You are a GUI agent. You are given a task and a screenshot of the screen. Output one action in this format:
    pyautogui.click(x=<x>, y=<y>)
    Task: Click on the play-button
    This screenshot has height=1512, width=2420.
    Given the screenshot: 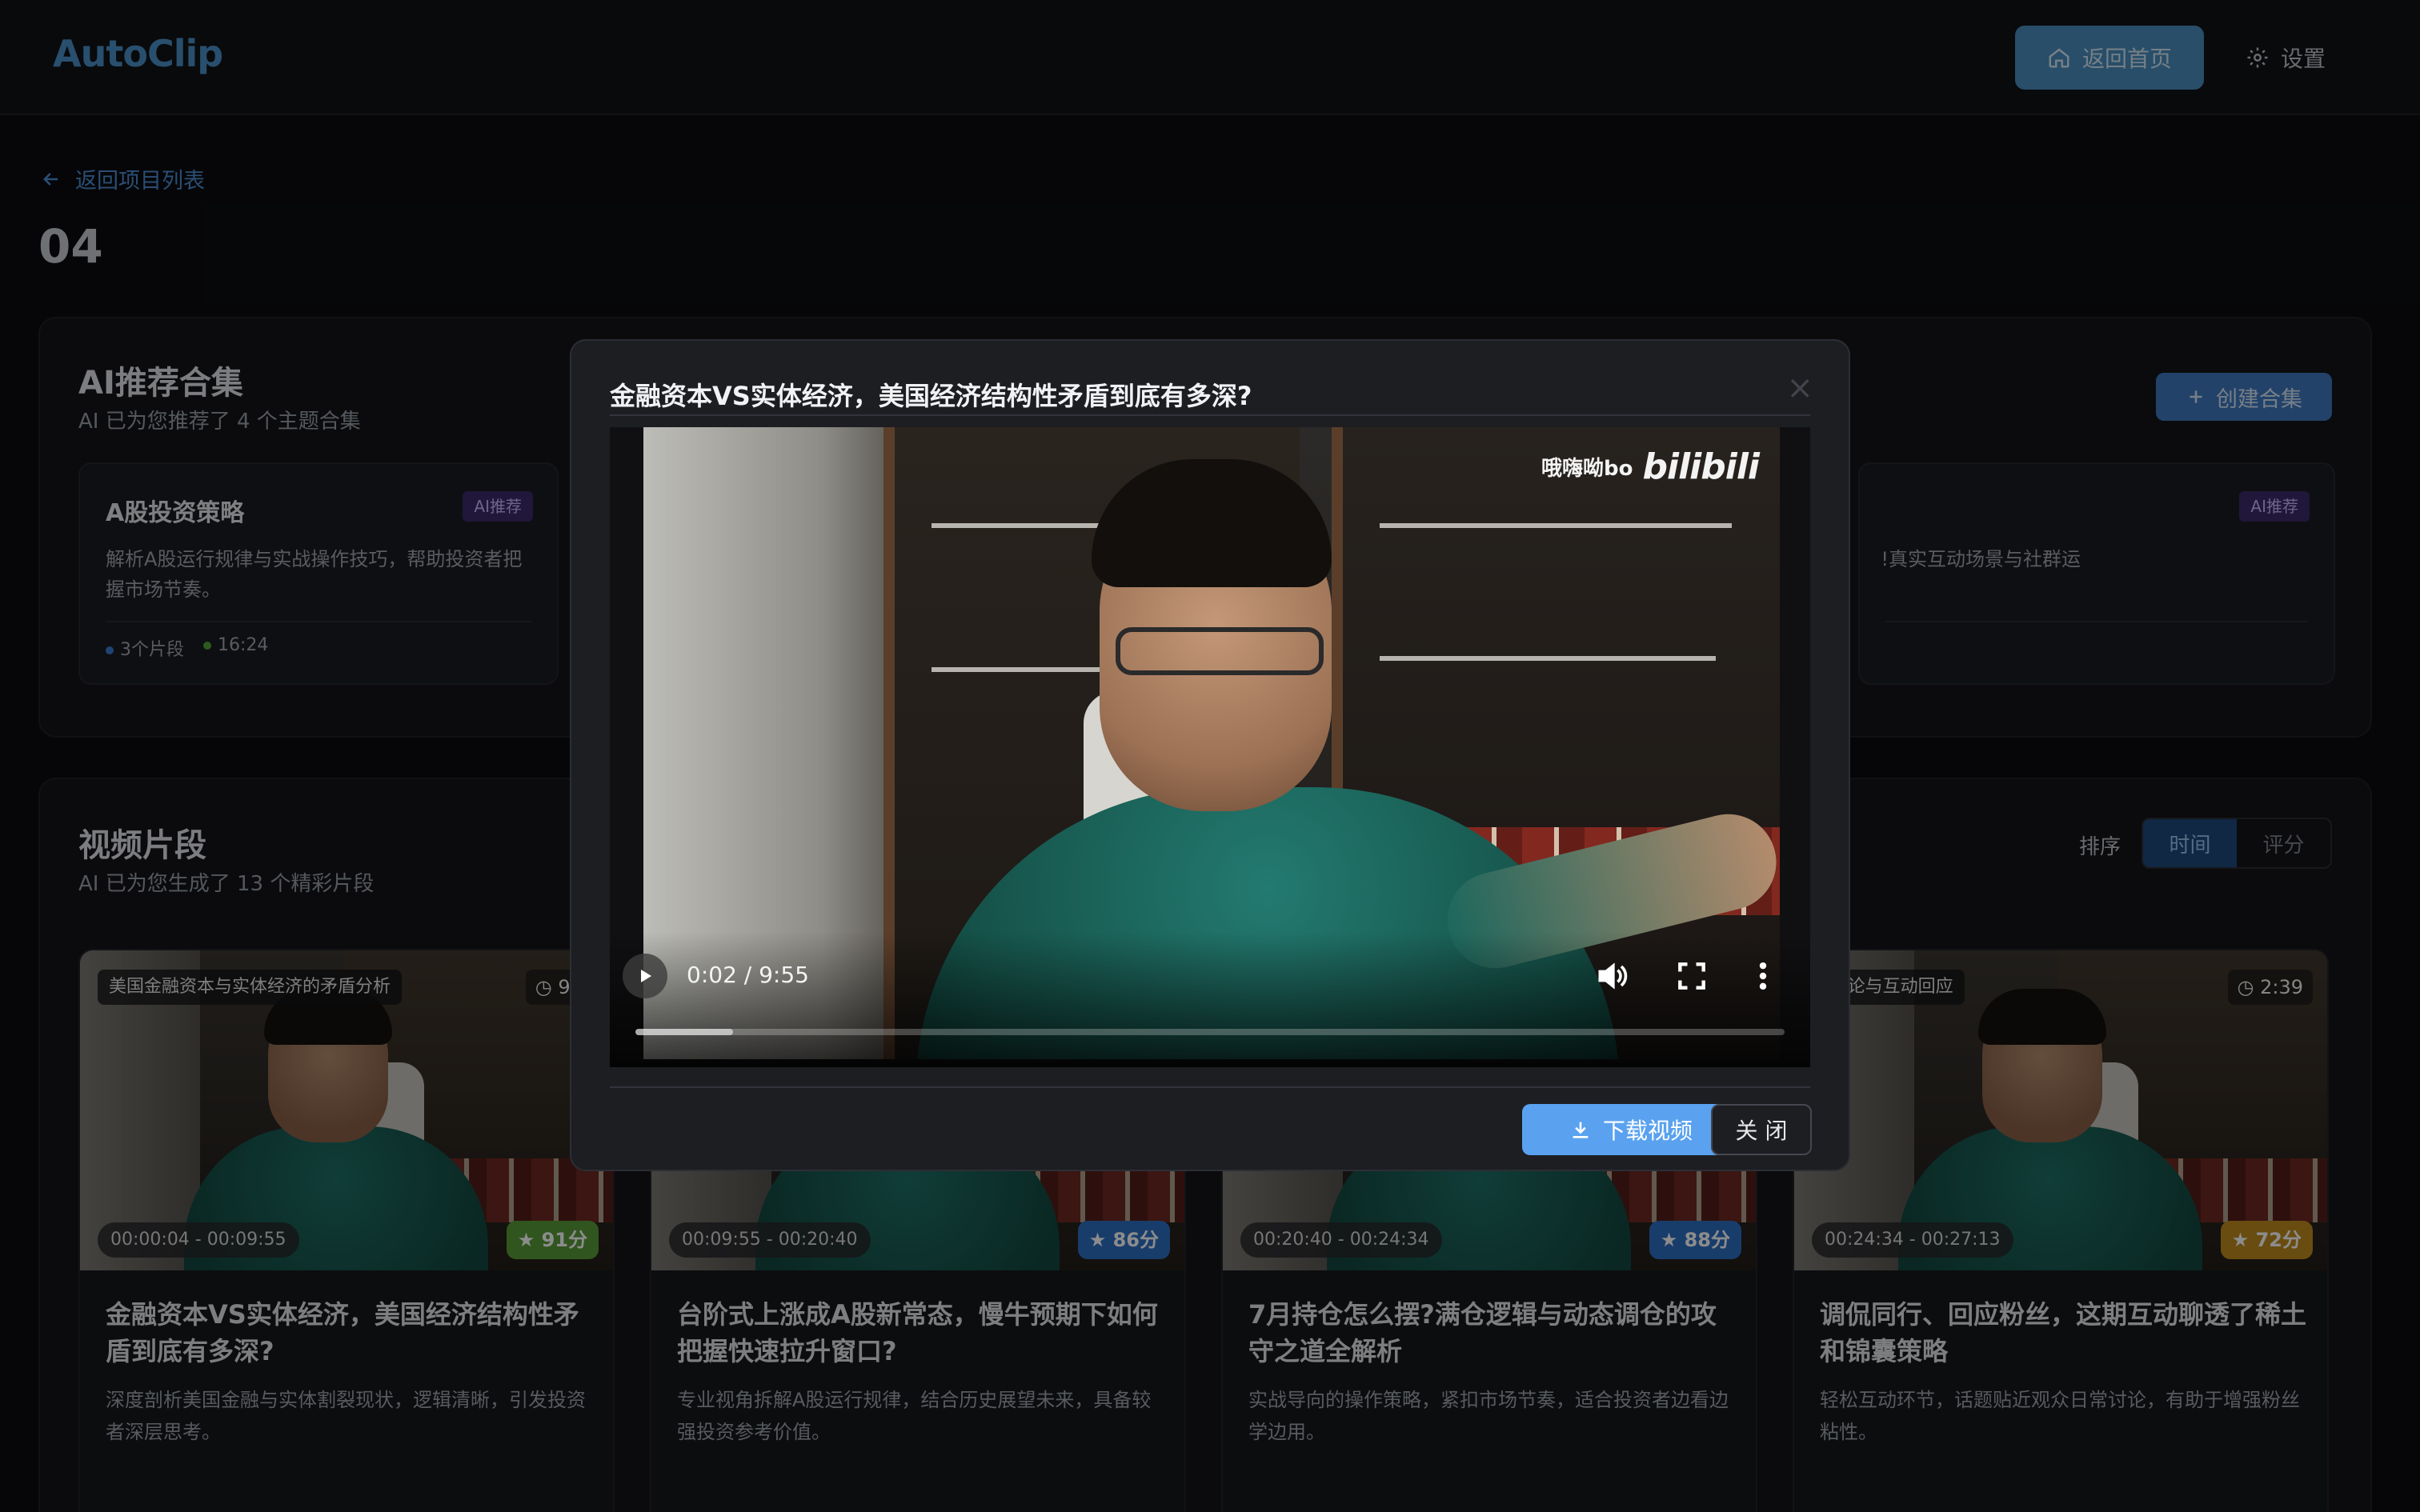 What is the action you would take?
    pyautogui.click(x=645, y=976)
    